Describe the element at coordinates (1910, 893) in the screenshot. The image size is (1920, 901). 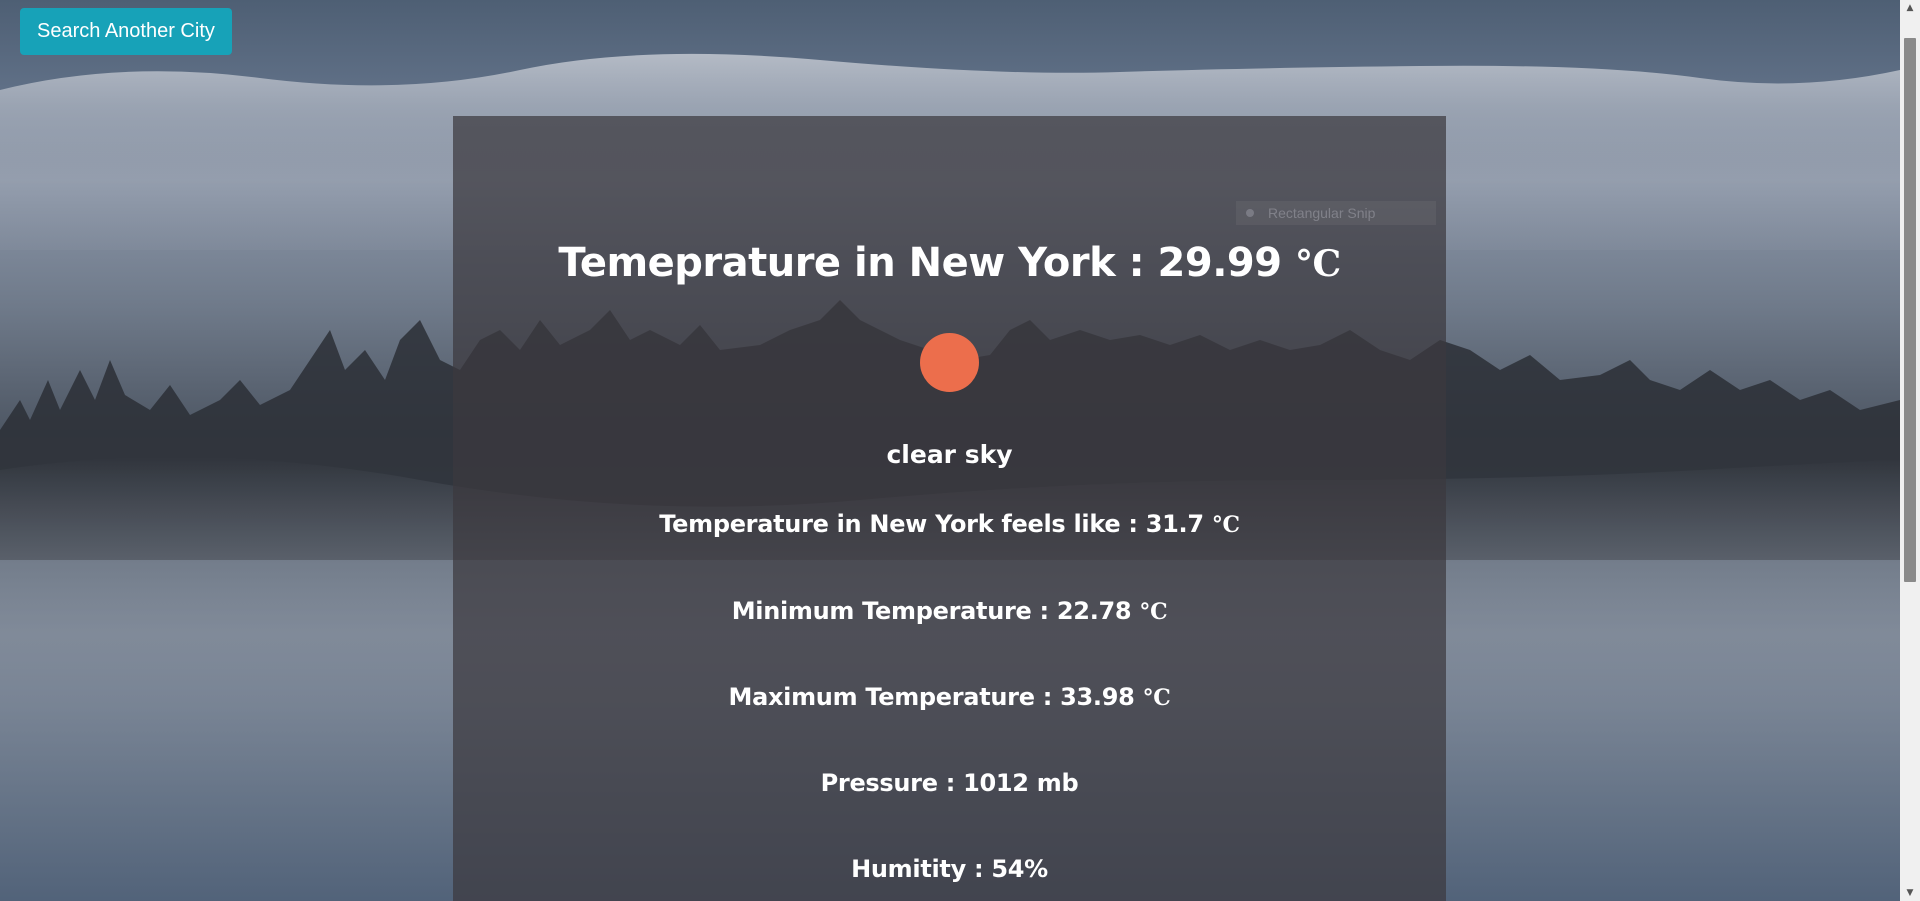
I see `scroll-down-arrow-icon: ▼` at that location.